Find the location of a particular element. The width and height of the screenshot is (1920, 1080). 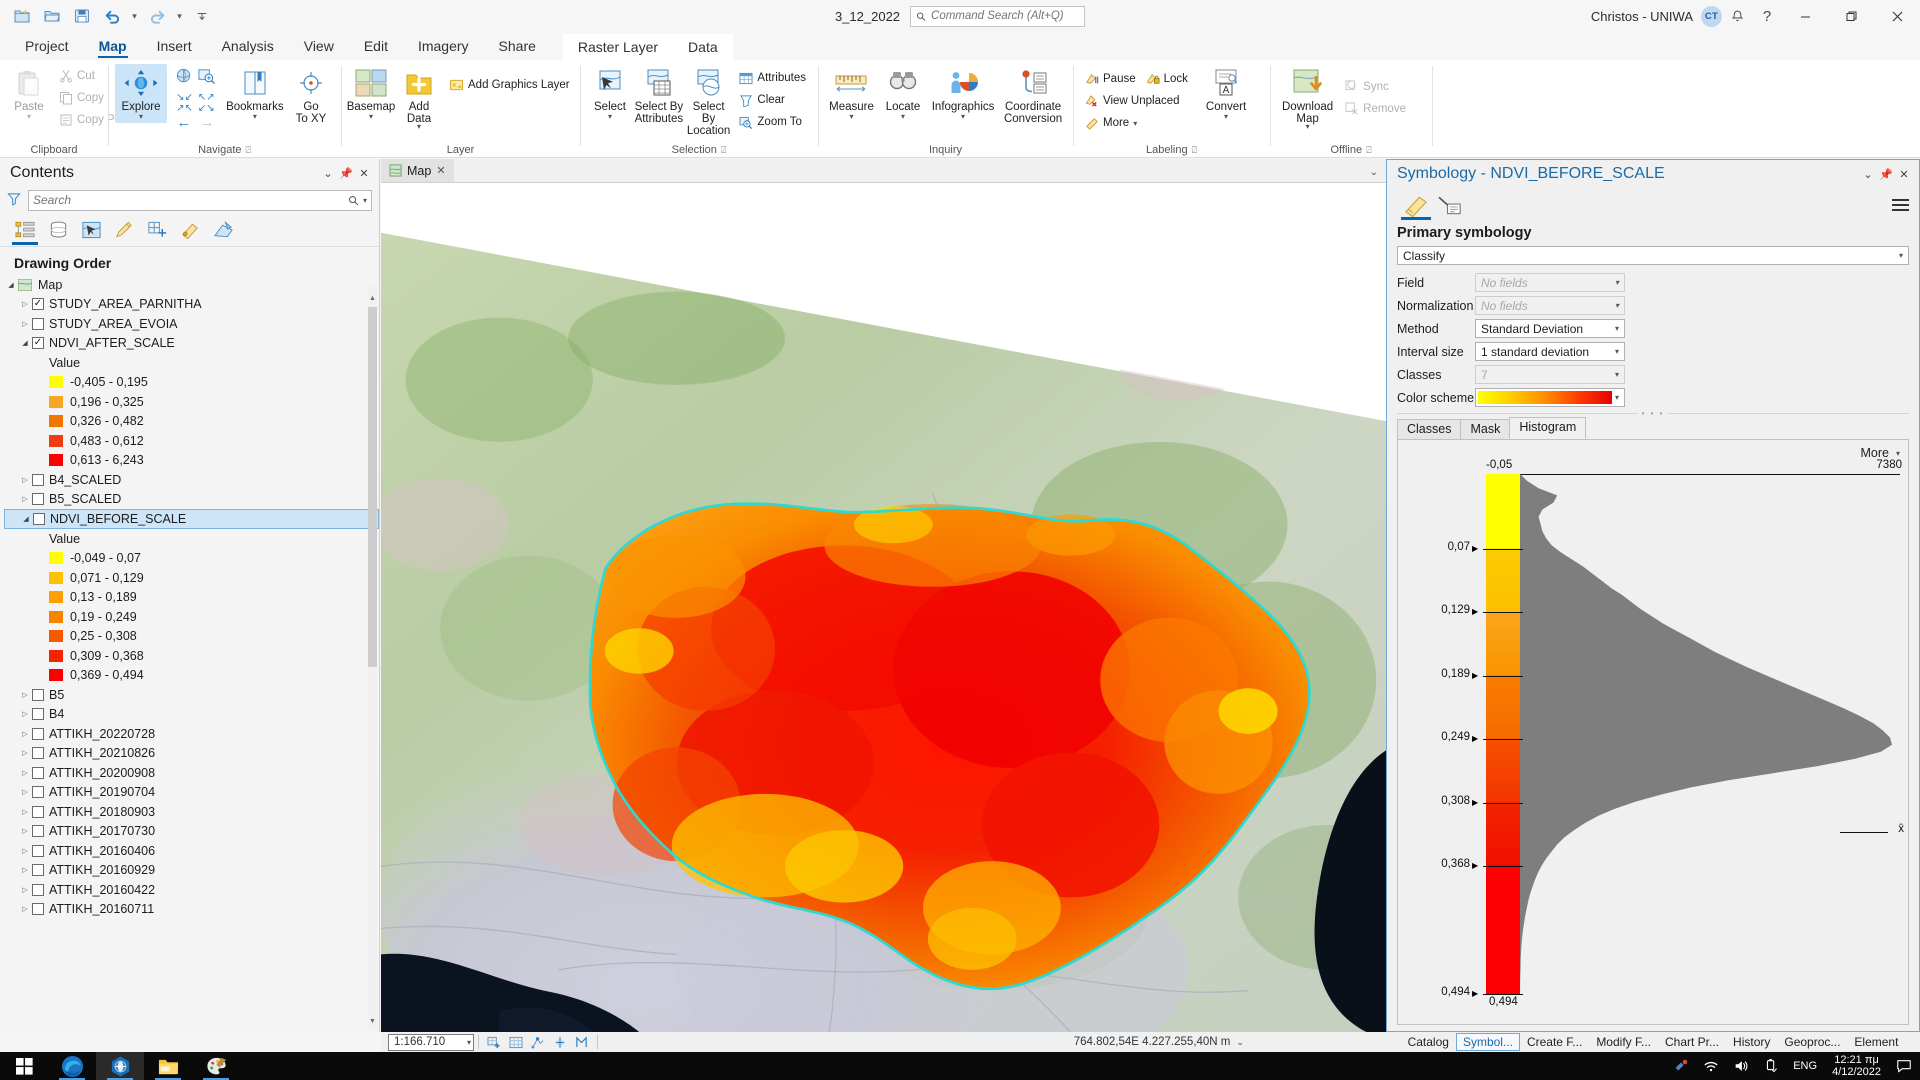

convert-labels-dropdown-icon: ▾ is located at coordinates (1226, 117).